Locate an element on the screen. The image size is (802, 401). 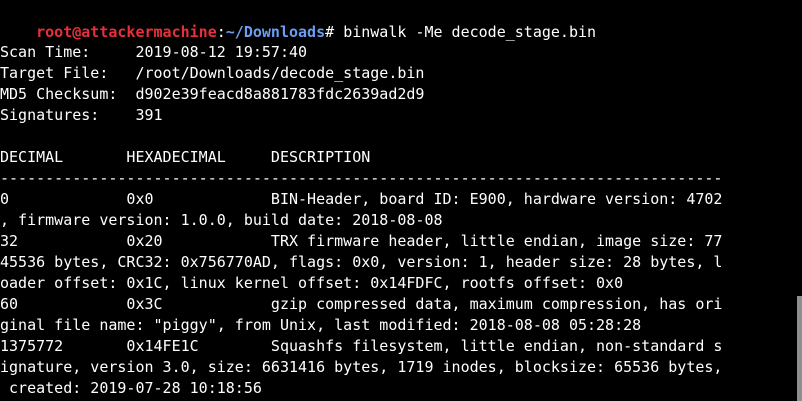
scan-time-line: Scan Time: 2019-08-12 19:57:40 is located at coordinates (154, 52).